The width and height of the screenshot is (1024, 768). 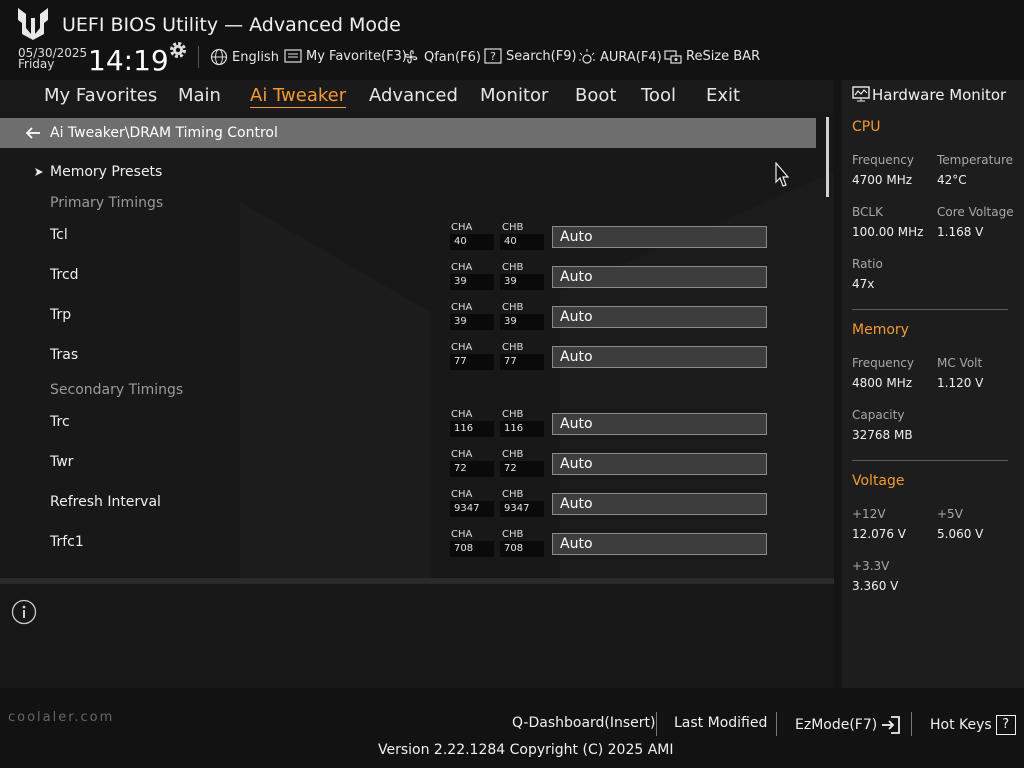 What do you see at coordinates (960, 232) in the screenshot?
I see `core-voltage-value: 1.168 V` at bounding box center [960, 232].